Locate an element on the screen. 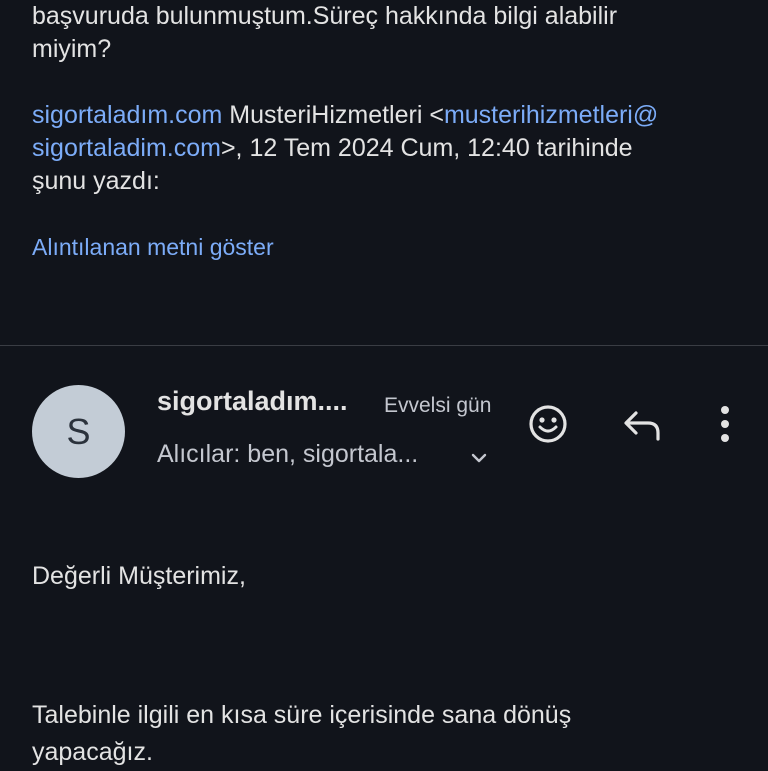 This screenshot has width=768, height=771. message-date: Evvelsi gün is located at coordinates (438, 405).